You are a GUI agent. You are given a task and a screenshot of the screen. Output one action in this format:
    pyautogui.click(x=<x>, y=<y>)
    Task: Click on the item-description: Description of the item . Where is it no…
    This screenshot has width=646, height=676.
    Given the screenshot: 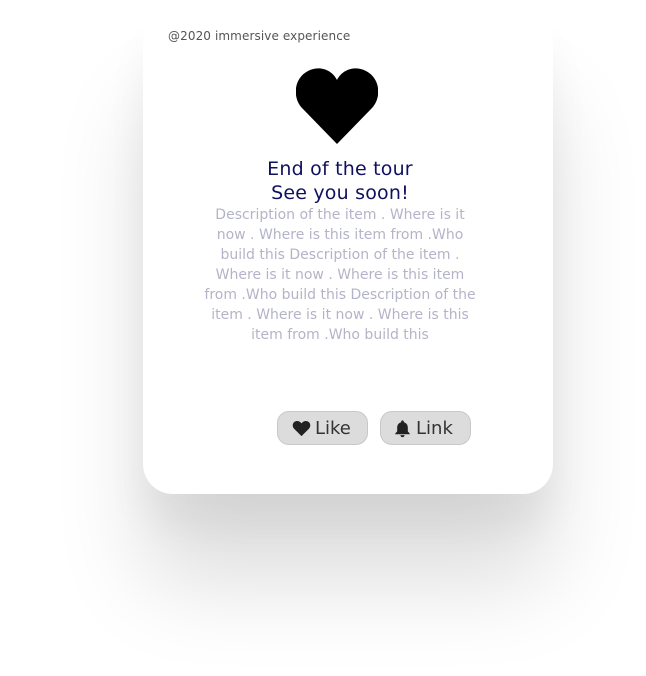 What is the action you would take?
    pyautogui.click(x=340, y=275)
    